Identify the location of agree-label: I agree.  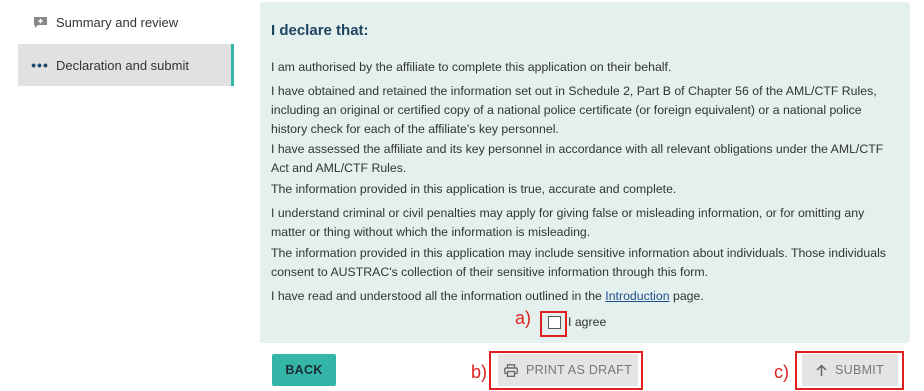
(587, 322).